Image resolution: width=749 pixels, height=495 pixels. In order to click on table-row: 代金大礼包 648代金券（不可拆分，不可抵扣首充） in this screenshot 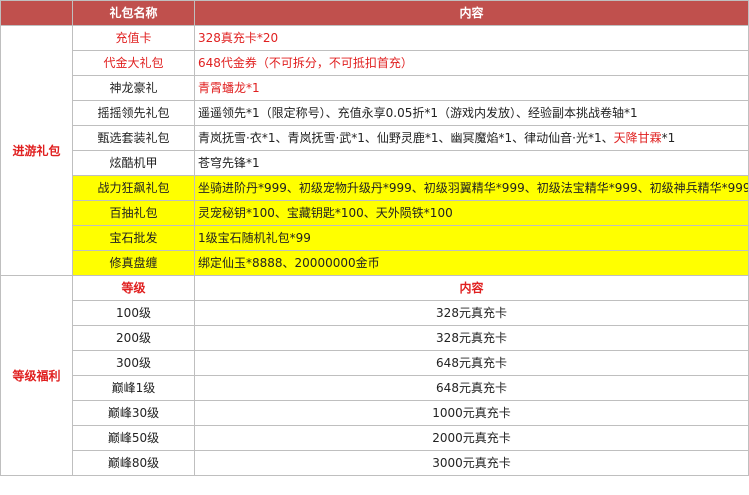, I will do `click(375, 63)`.